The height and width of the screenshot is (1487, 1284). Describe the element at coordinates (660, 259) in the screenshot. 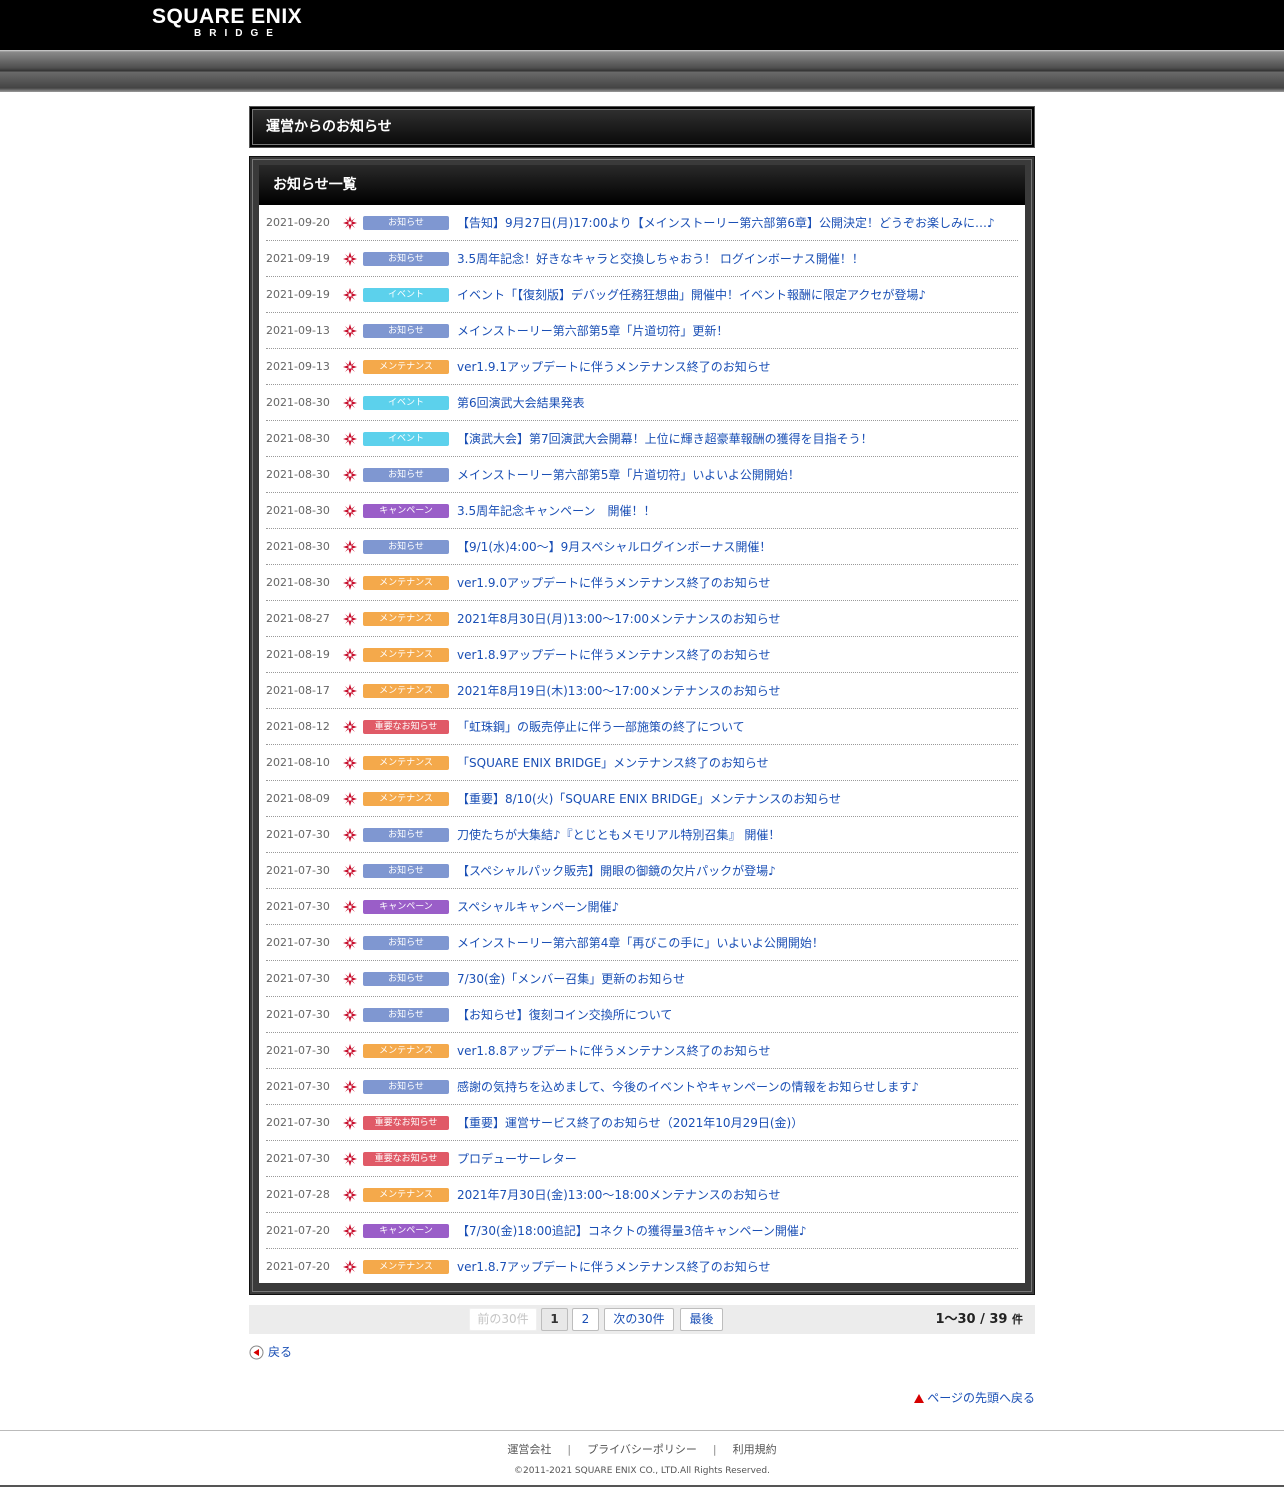

I see `news-title-link: 3.5周年記念！好きなキャラと交換しちゃおう！ ログインボーナス開催！！` at that location.